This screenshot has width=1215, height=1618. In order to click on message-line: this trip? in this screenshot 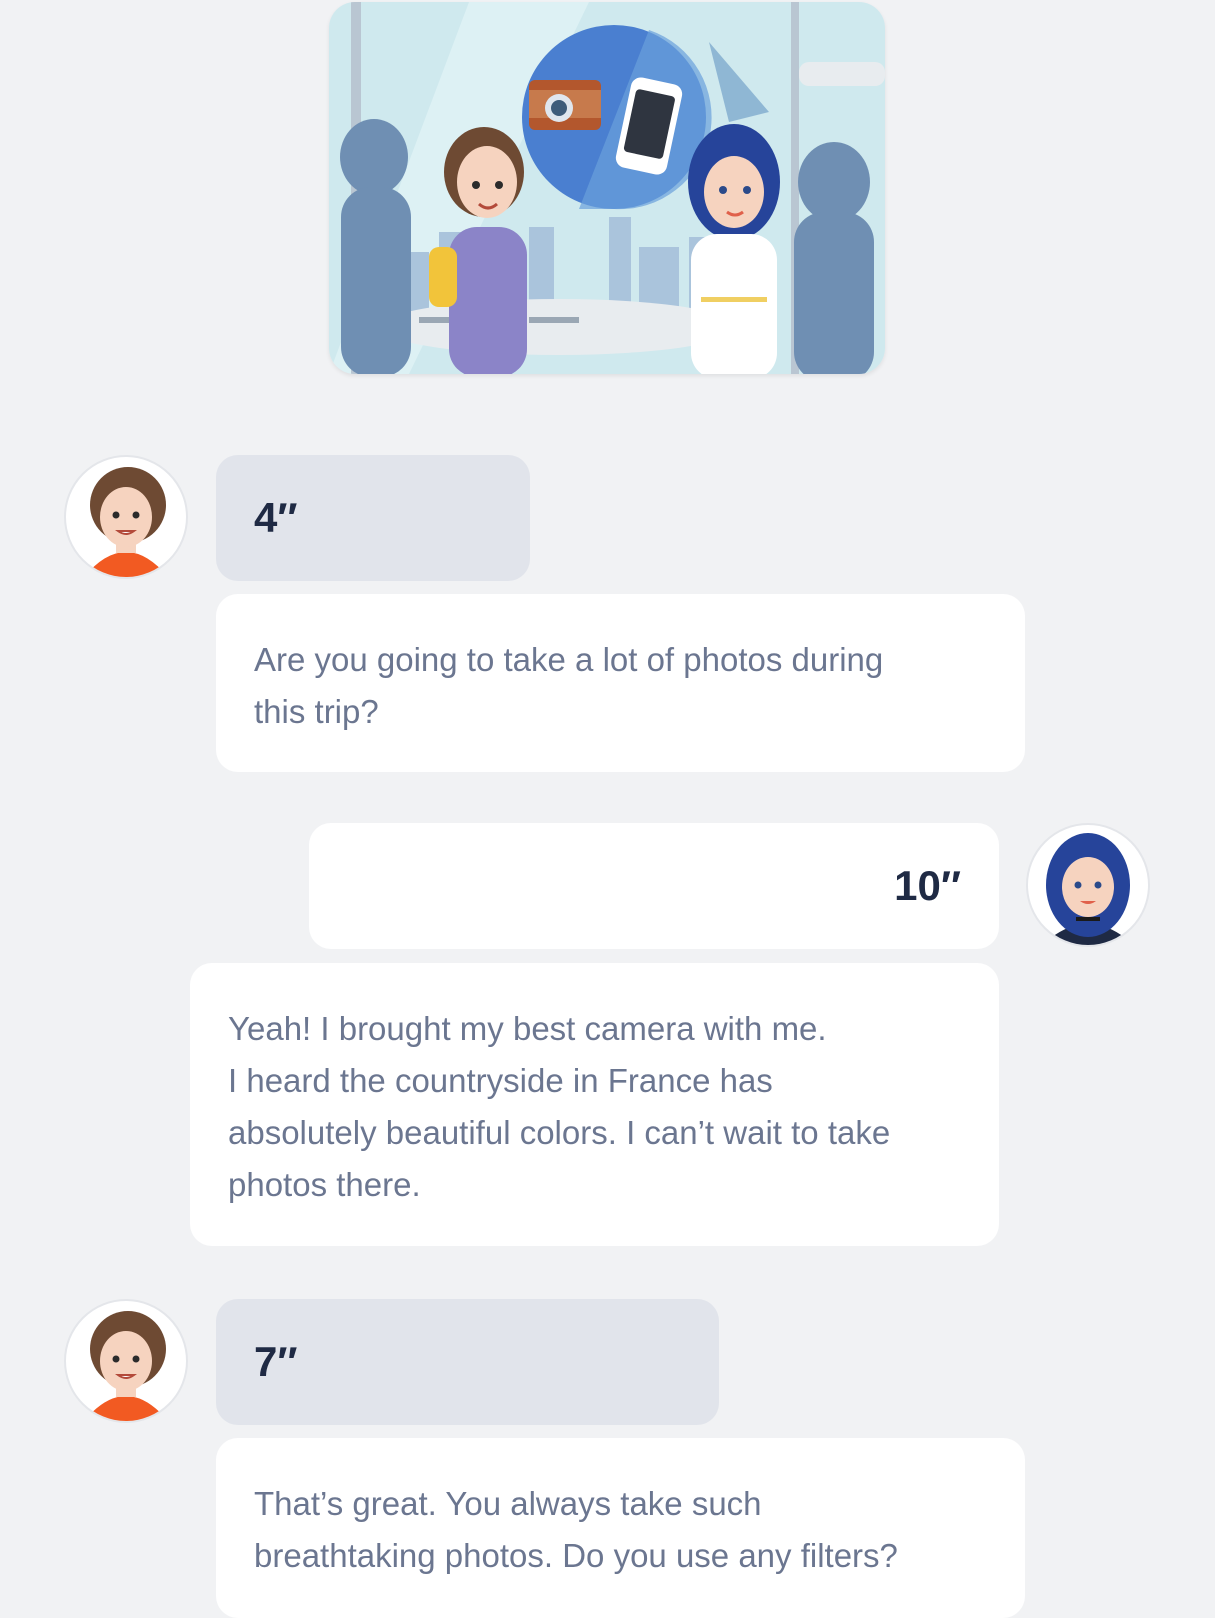, I will do `click(316, 711)`.